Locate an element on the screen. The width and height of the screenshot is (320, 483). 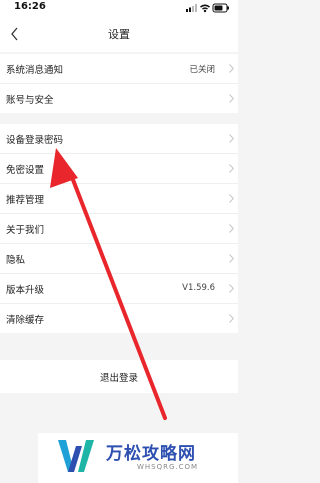
row-label: 隐私 is located at coordinates (16, 260).